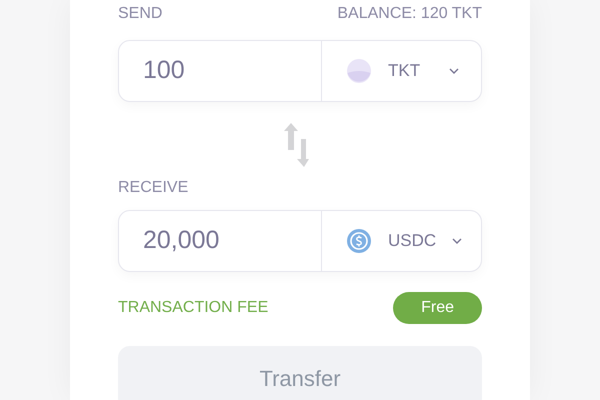  I want to click on receive-label: RECEIVE, so click(154, 188).